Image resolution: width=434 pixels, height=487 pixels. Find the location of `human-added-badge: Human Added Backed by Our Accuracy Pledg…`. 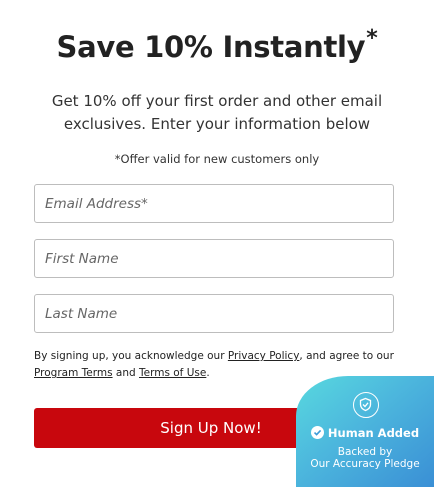

human-added-badge: Human Added Backed by Our Accuracy Pledg… is located at coordinates (365, 431).